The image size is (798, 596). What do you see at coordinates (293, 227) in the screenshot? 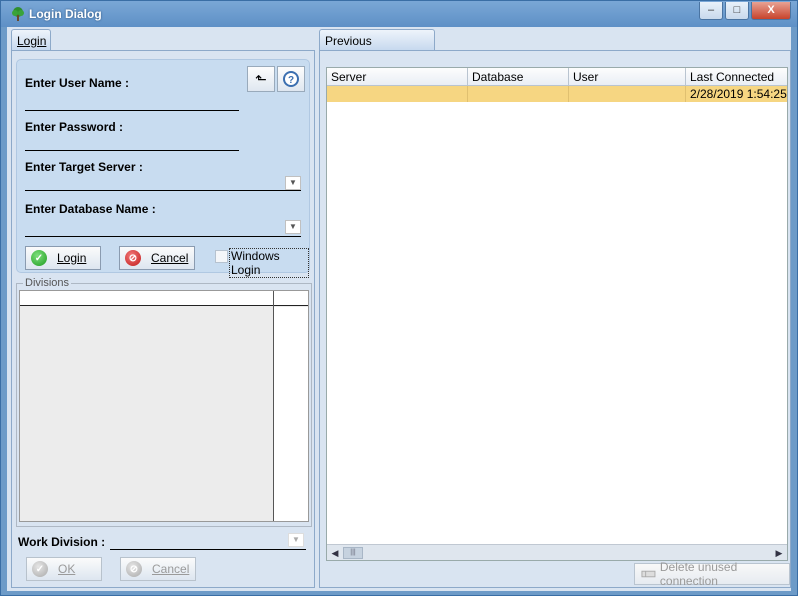
I see `database-dropdown-button: ▼` at bounding box center [293, 227].